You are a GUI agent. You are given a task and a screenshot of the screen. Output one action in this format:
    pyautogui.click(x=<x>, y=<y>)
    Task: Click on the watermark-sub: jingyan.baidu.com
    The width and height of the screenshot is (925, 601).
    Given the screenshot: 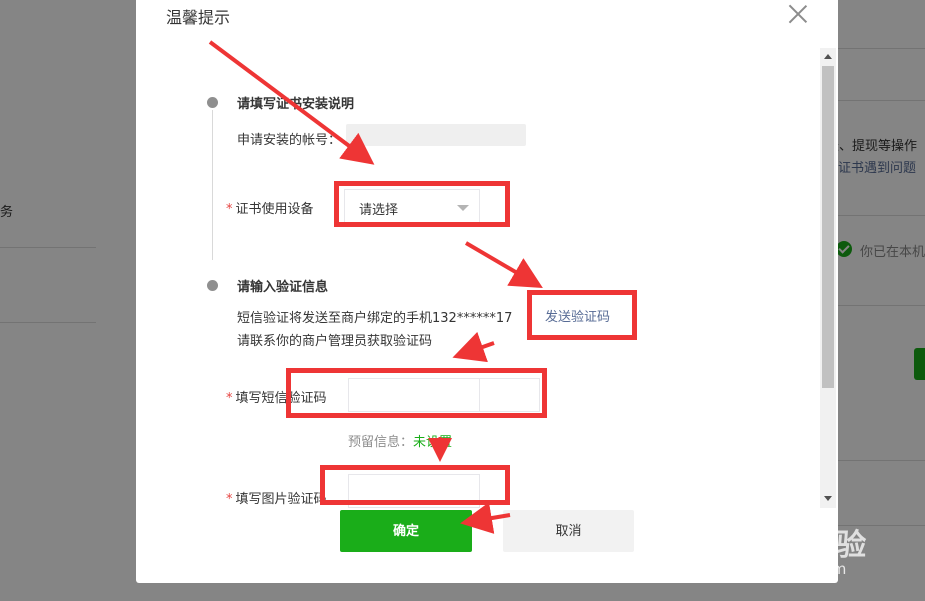 What is the action you would take?
    pyautogui.click(x=777, y=569)
    